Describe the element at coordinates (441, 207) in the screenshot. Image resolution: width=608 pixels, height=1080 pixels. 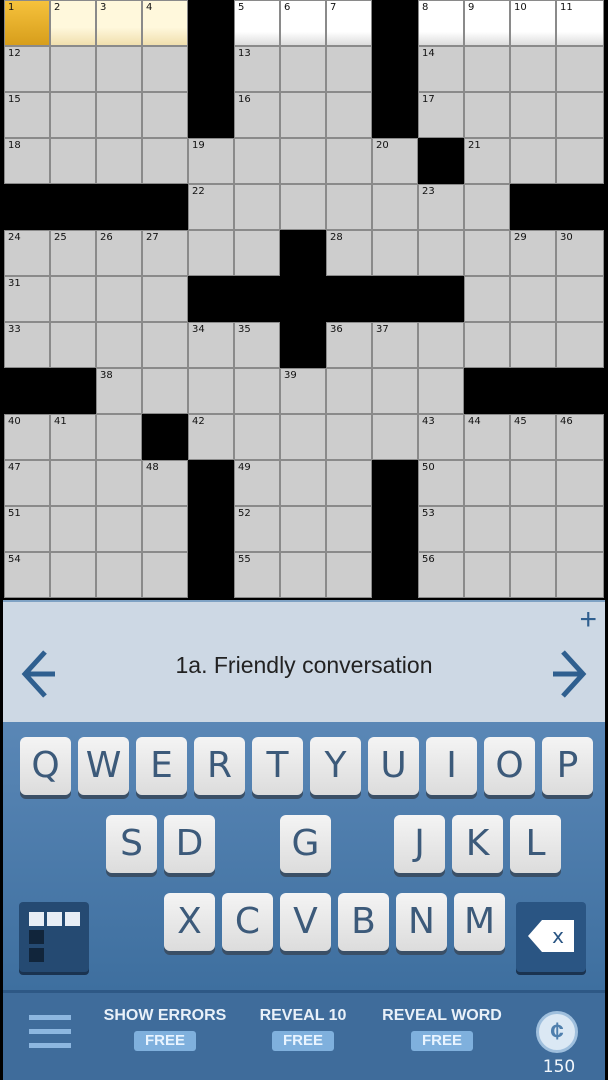
I see `grid-cell: 23` at that location.